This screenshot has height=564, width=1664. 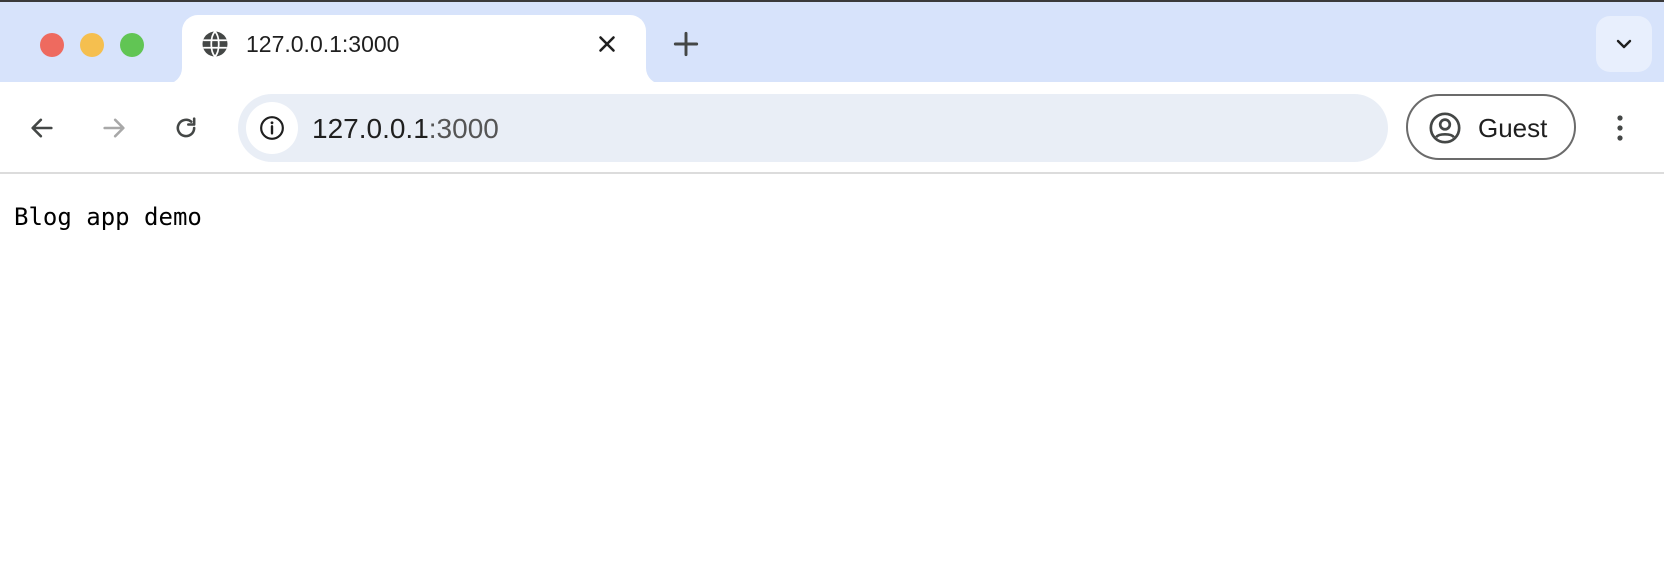 I want to click on forward-button, so click(x=114, y=128).